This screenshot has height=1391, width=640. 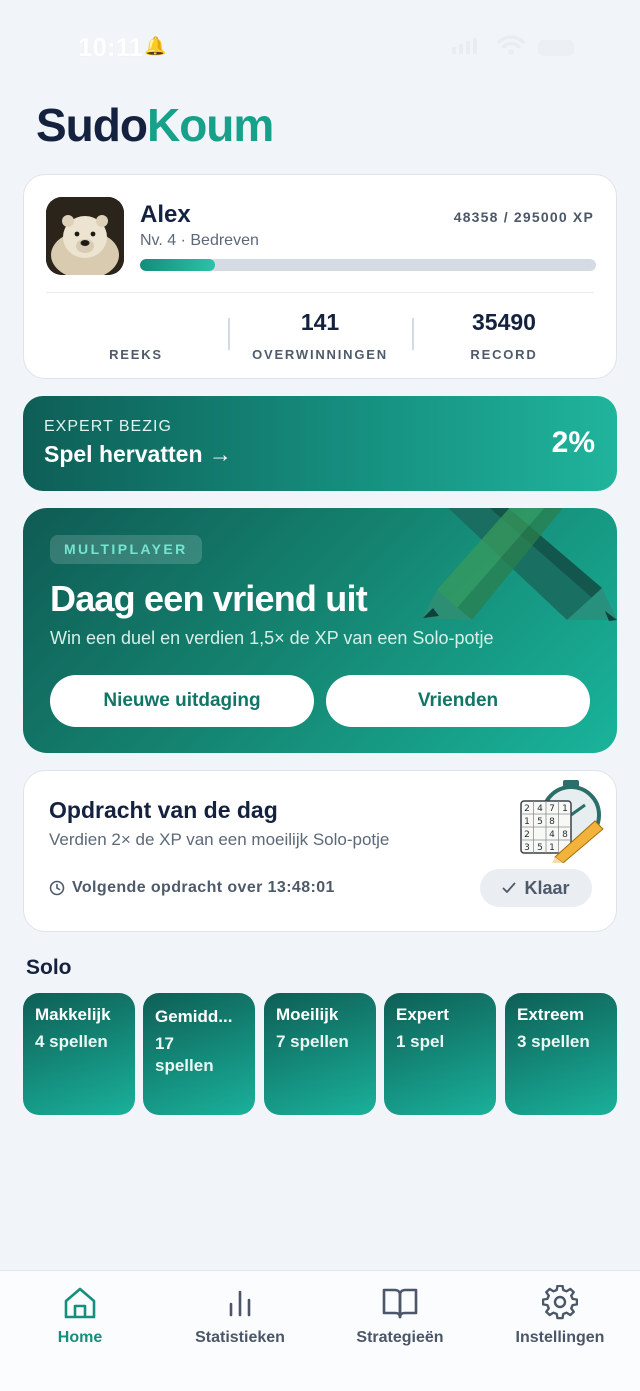 I want to click on nav-item-home: Home, so click(x=80, y=1315).